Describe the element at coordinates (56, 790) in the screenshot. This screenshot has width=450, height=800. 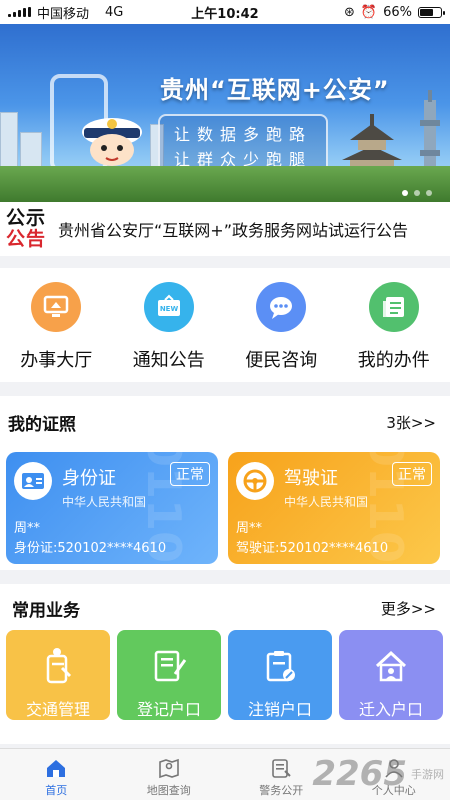
I see `tab-label: 首页` at that location.